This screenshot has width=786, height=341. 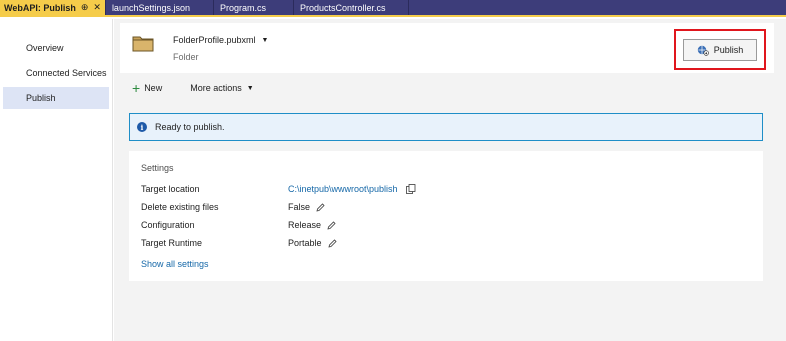 I want to click on more-actions-label: More actions, so click(x=216, y=88).